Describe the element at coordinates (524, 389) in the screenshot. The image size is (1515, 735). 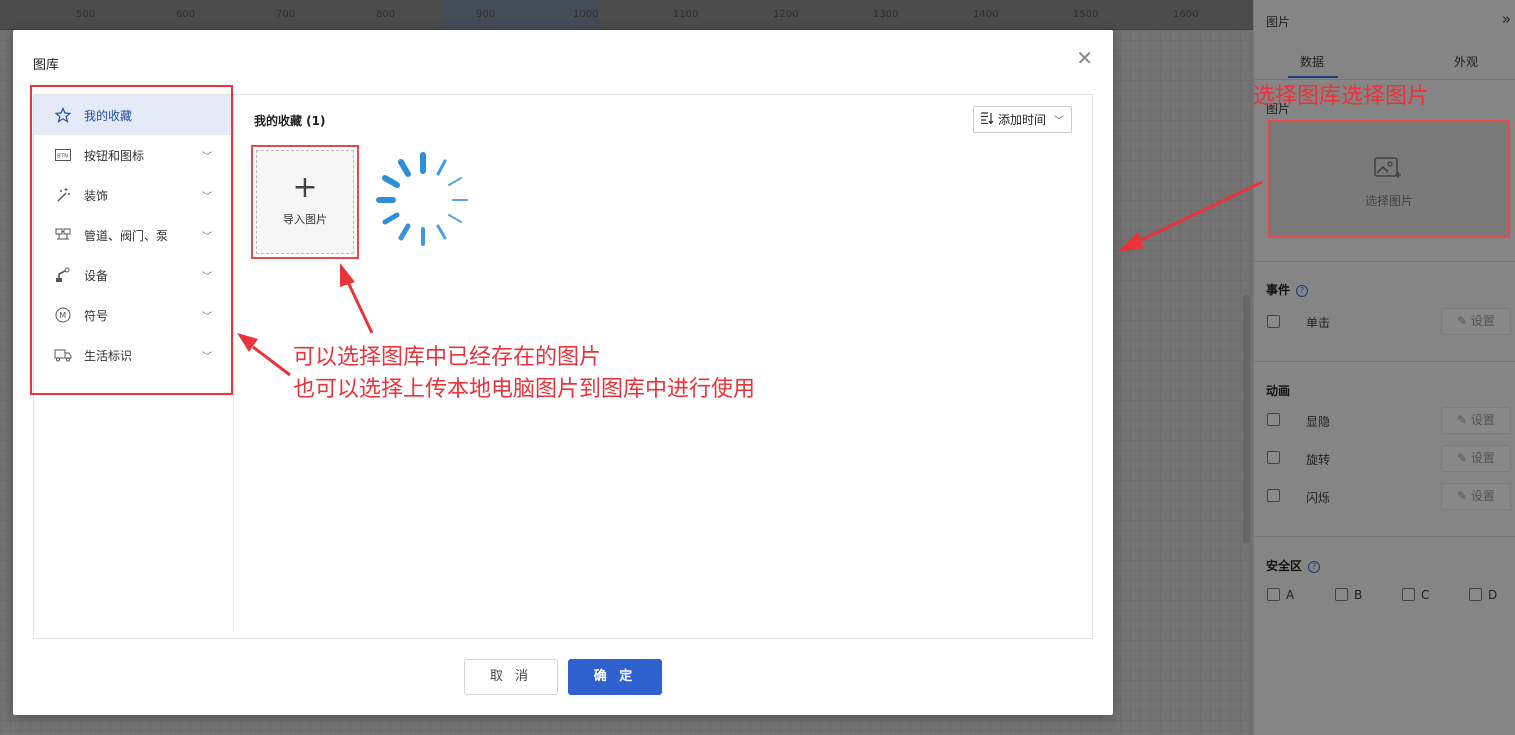
I see `annotation-upload-images: 也可以选择上传本地电脑图片到图库中进行使用` at that location.